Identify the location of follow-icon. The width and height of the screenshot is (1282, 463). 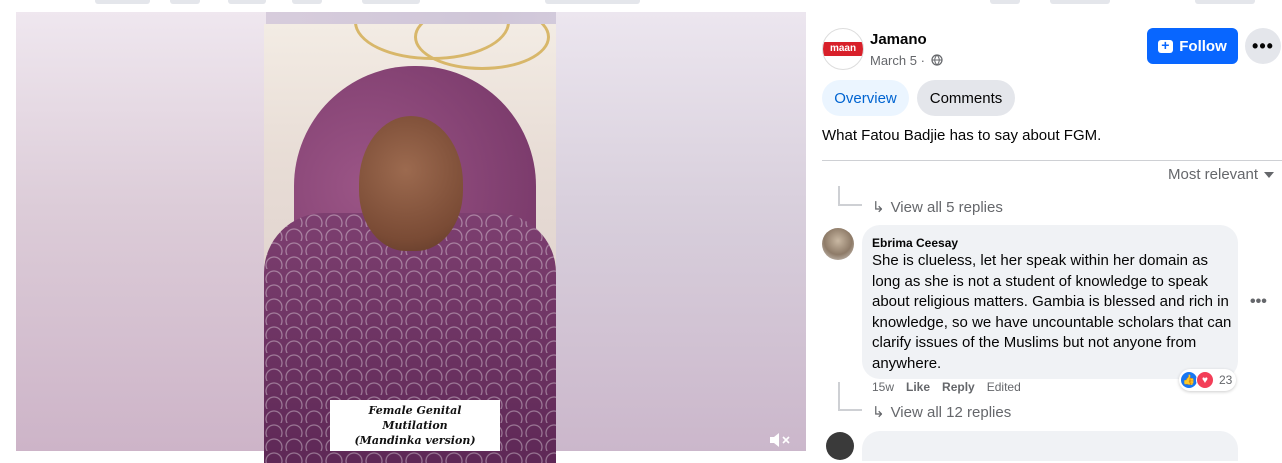
(1166, 45).